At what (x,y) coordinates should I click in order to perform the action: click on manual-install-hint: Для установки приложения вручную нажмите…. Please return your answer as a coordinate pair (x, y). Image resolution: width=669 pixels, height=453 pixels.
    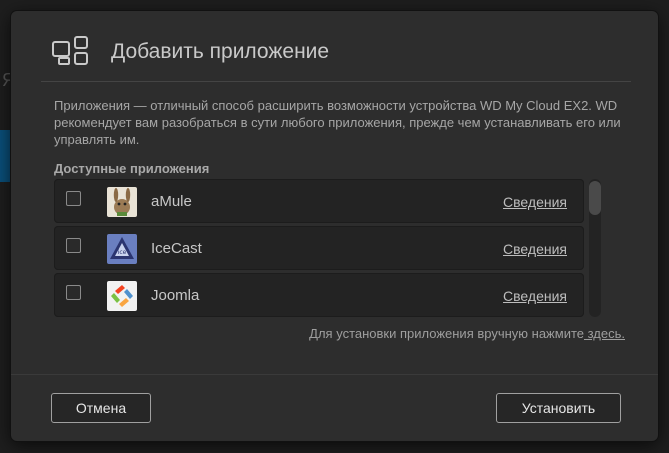
    Looking at the image, I should click on (467, 333).